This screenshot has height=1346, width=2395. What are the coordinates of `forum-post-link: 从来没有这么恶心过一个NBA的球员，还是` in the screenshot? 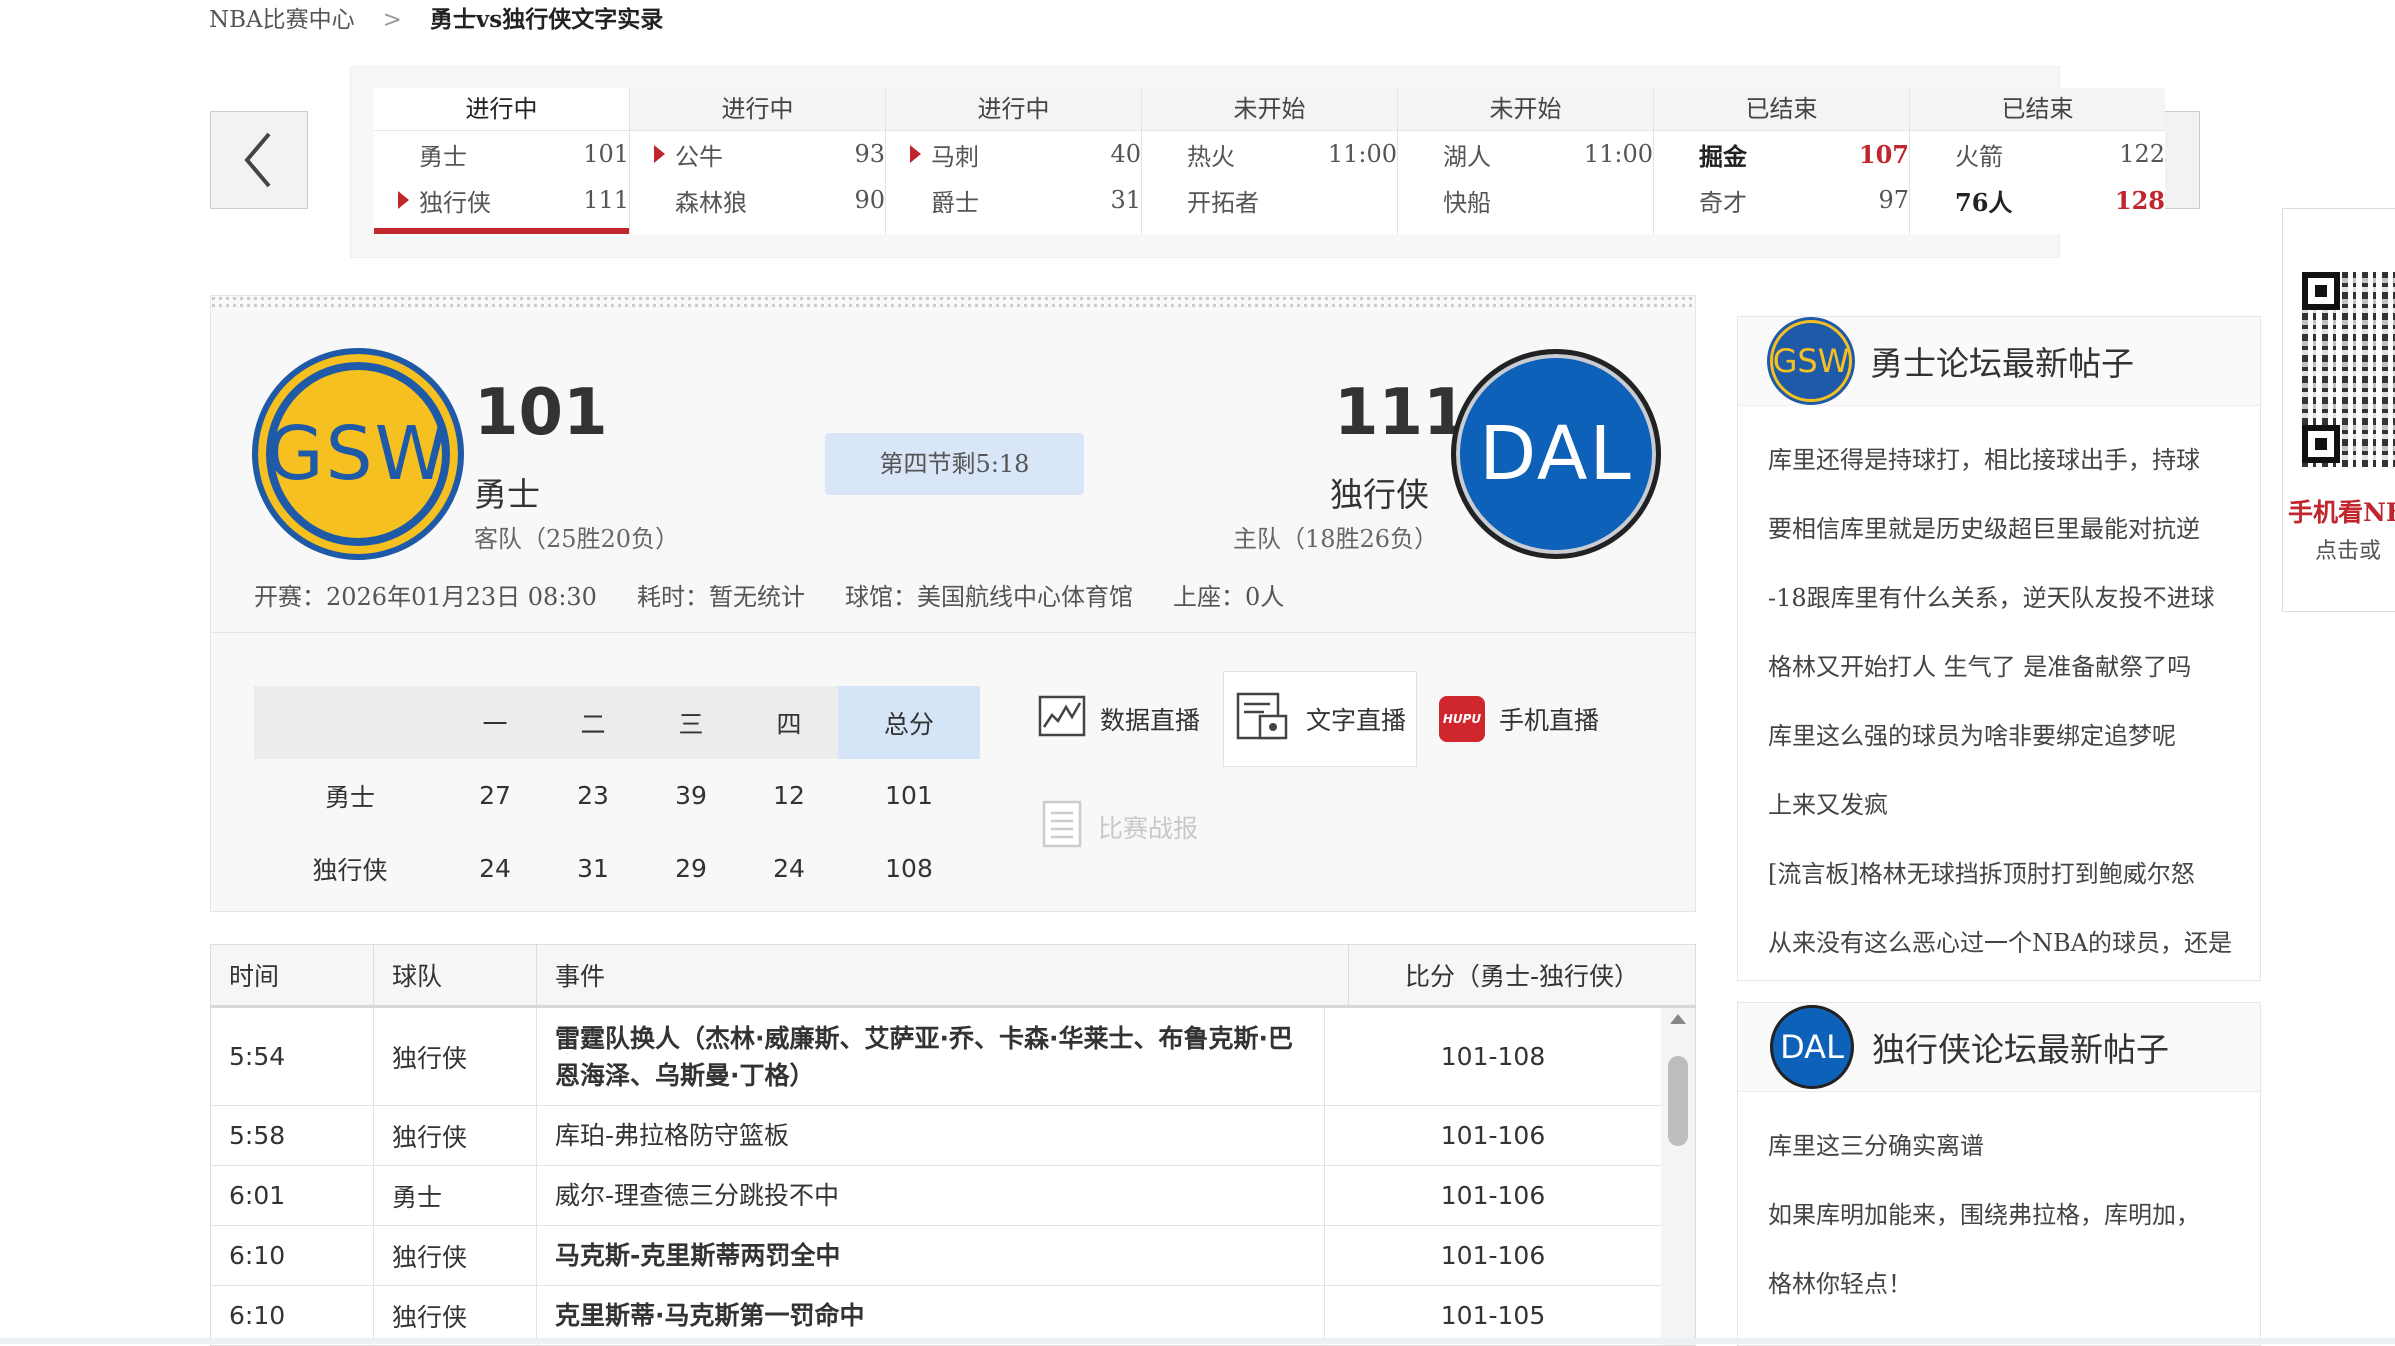 It's located at (2014, 943).